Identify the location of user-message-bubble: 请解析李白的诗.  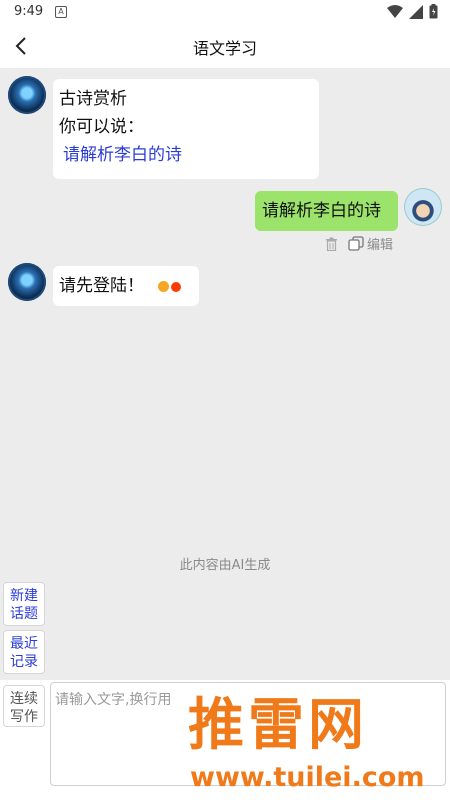
(326, 211).